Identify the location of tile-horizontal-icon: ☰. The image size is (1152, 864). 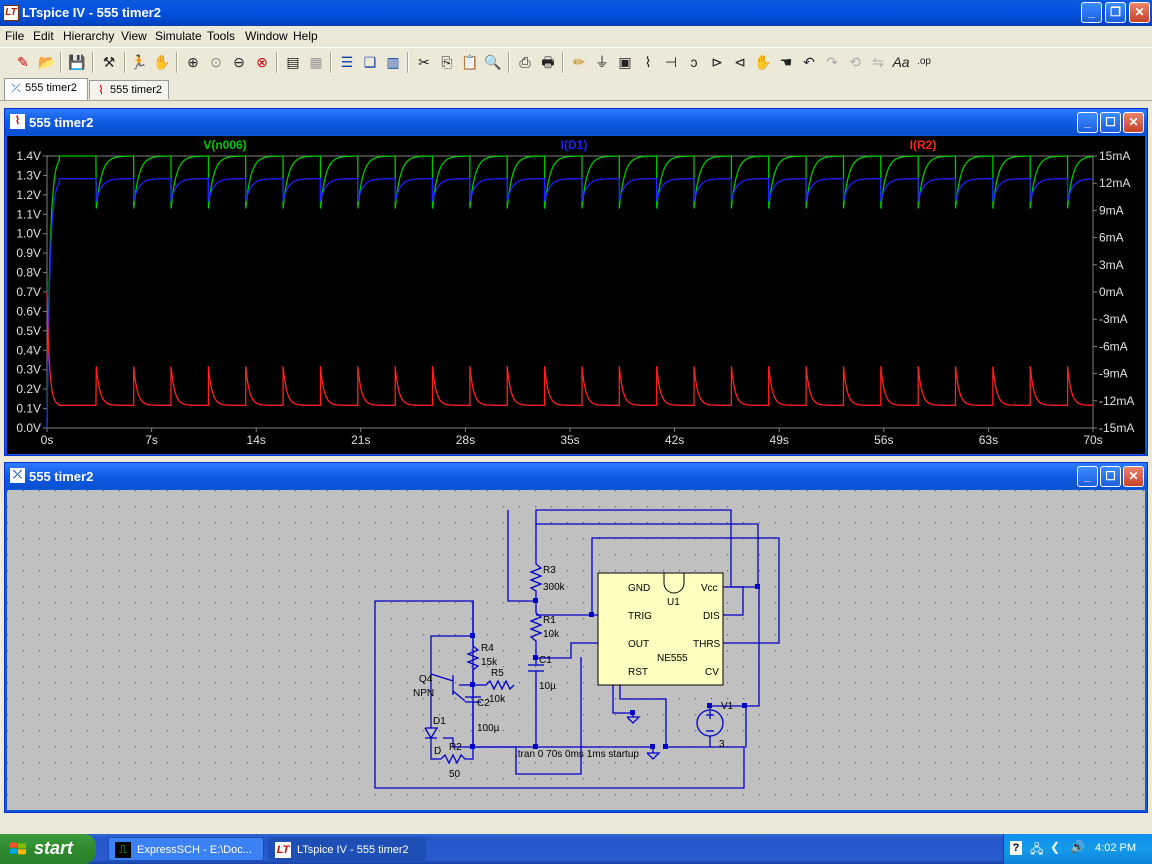
(347, 62).